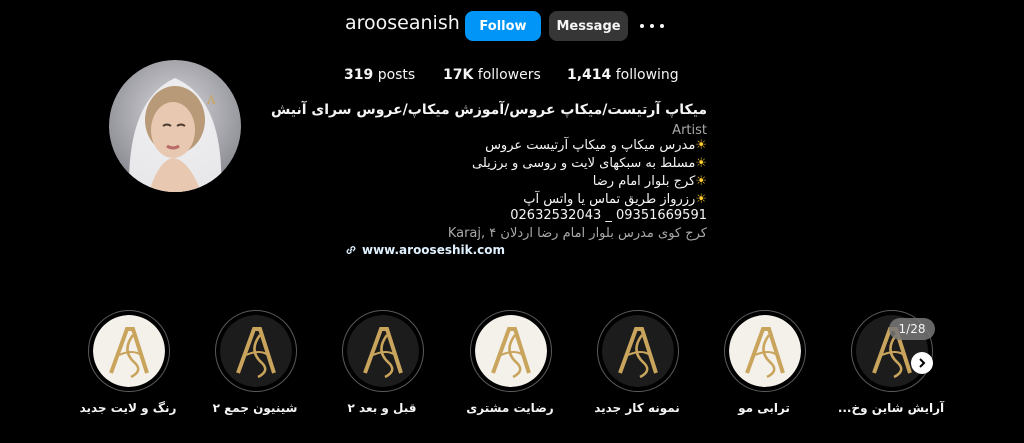 The width and height of the screenshot is (1024, 443). I want to click on highlight-counter: 1/28, so click(912, 329).